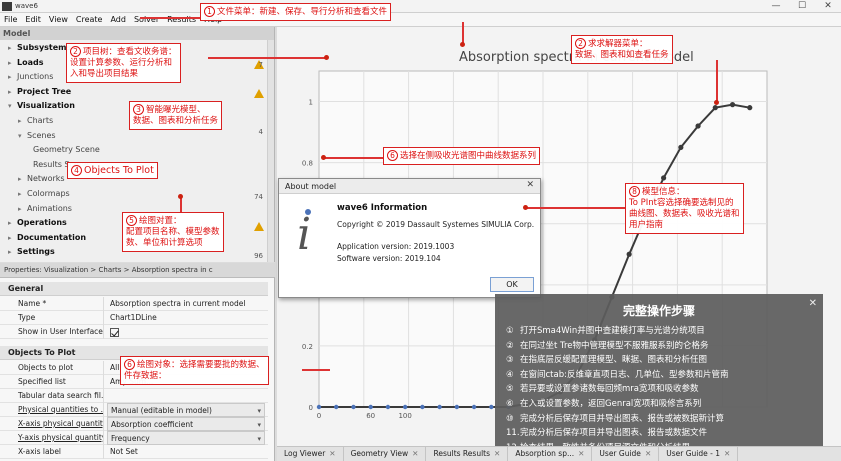  What do you see at coordinates (626, 454) in the screenshot?
I see `tab-user-guide: User Guide ✕` at bounding box center [626, 454].